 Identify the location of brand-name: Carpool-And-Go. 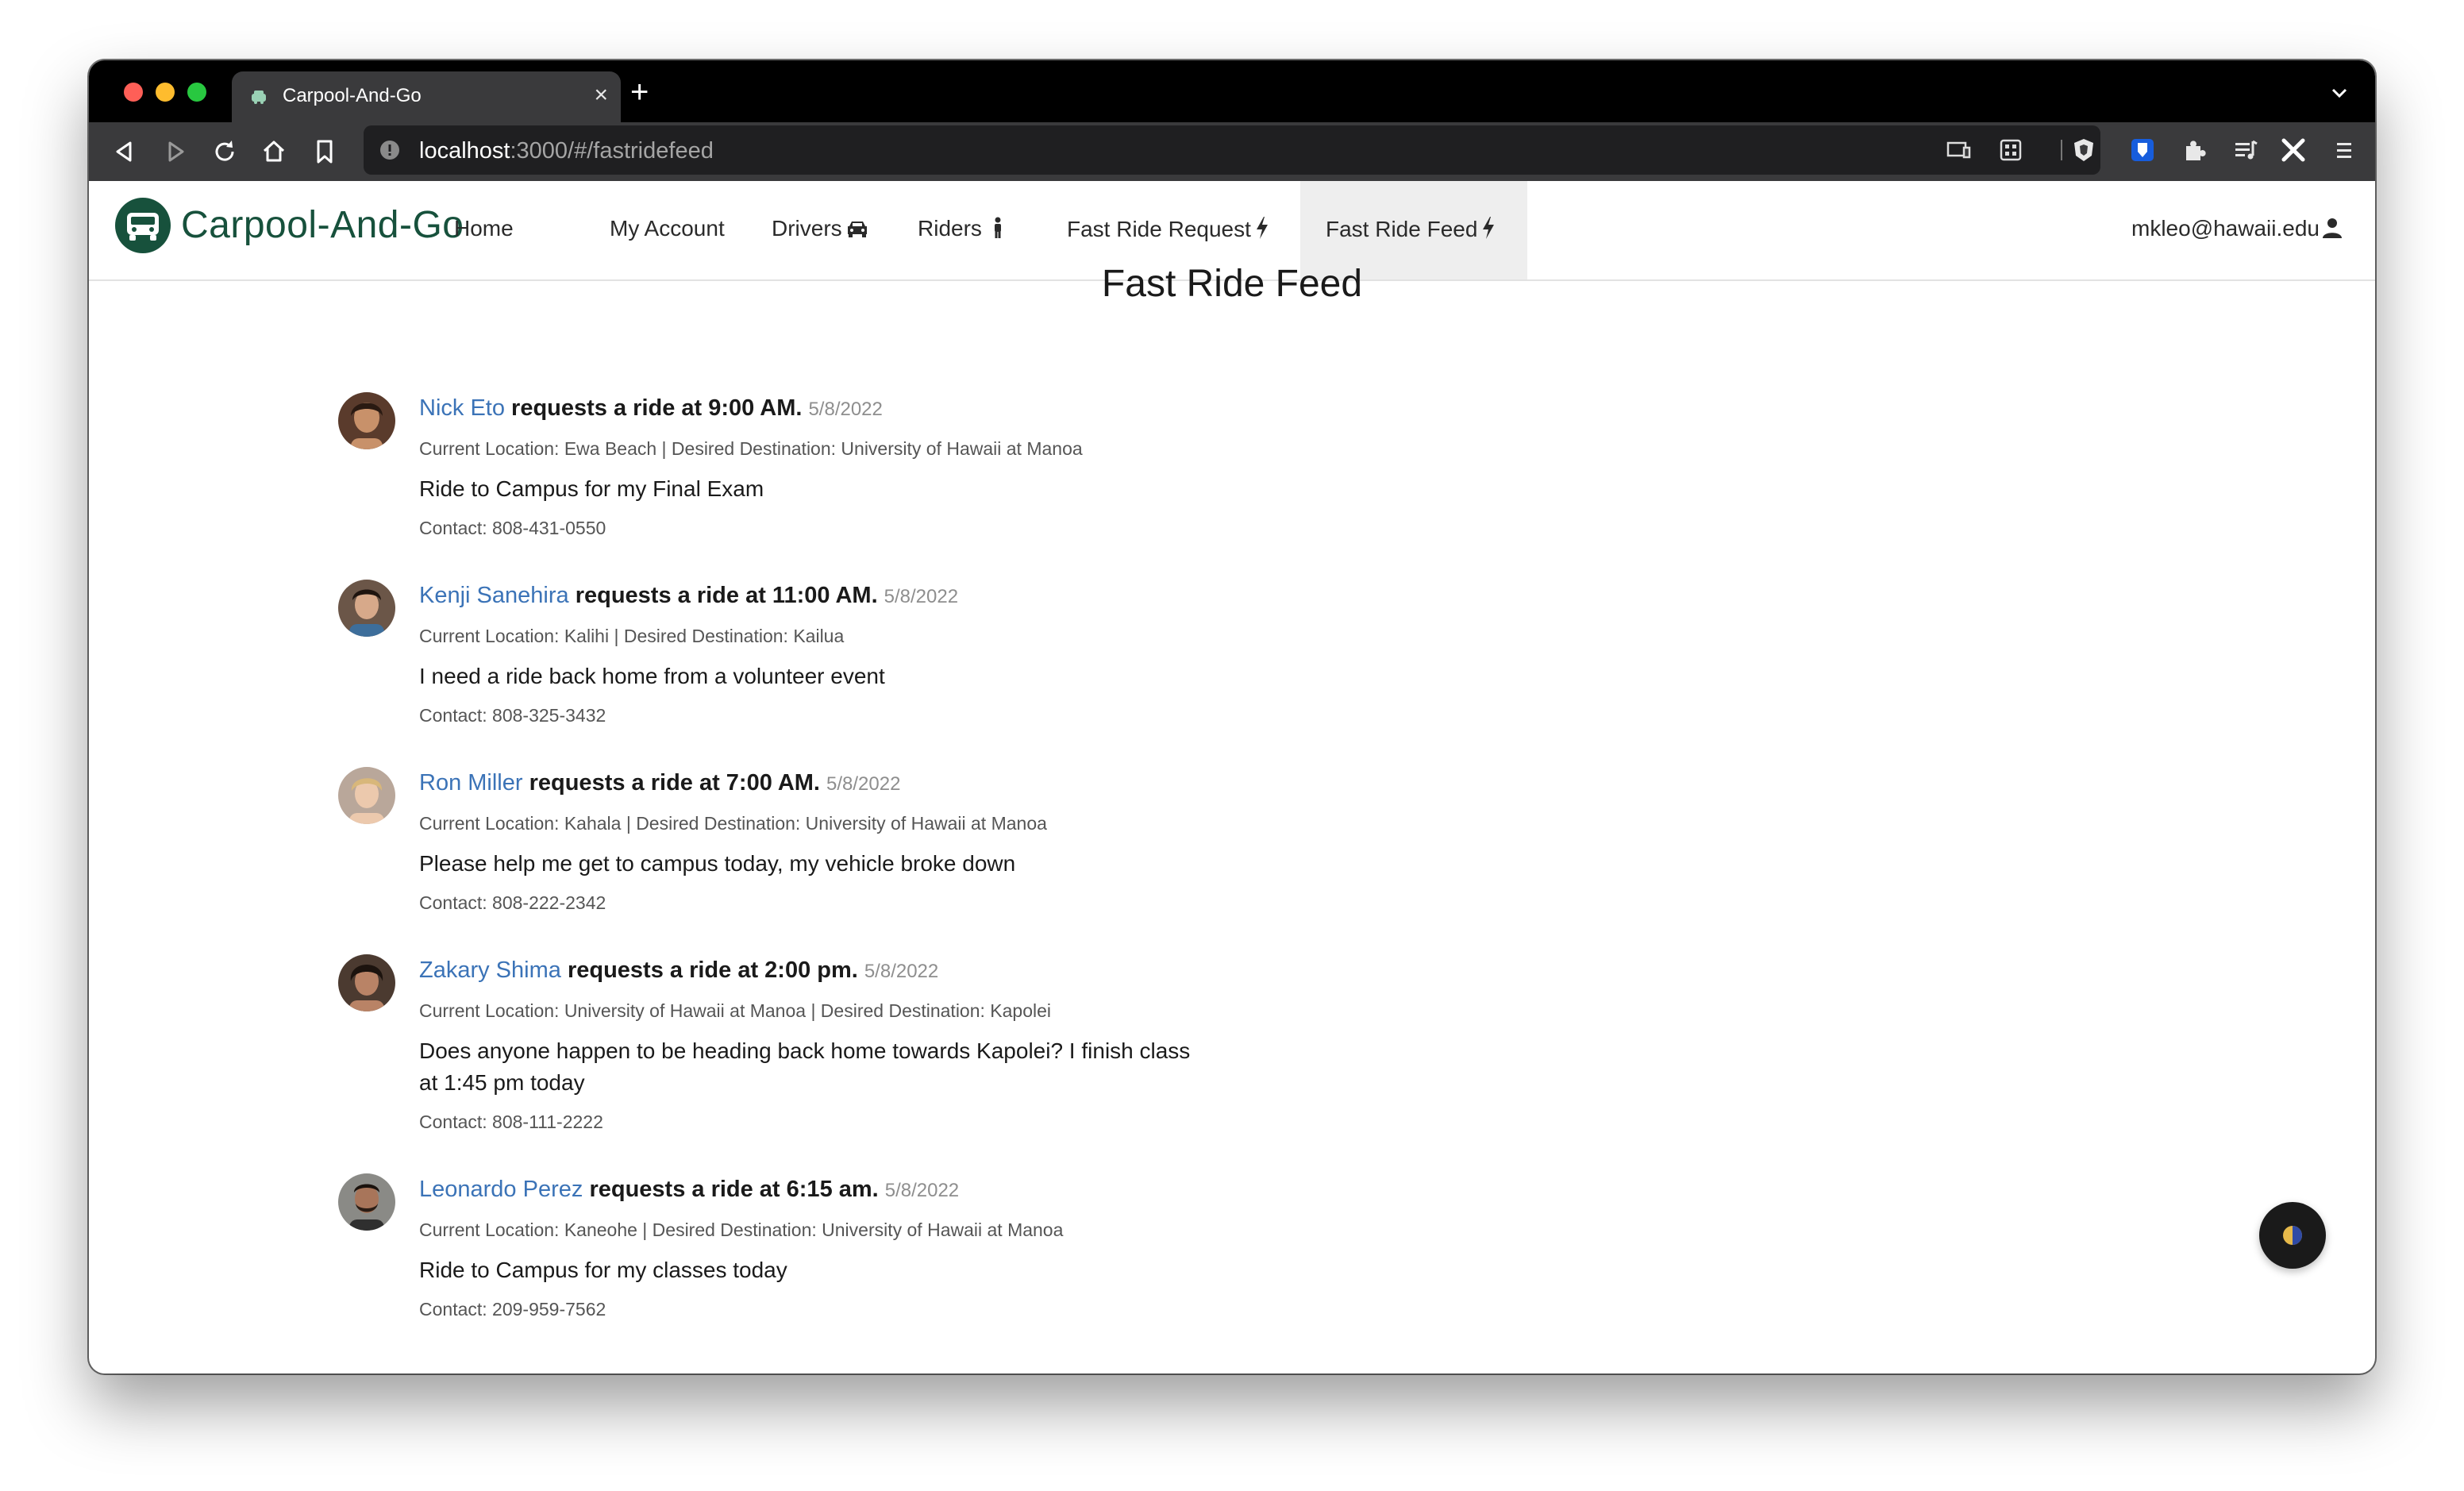
(322, 225).